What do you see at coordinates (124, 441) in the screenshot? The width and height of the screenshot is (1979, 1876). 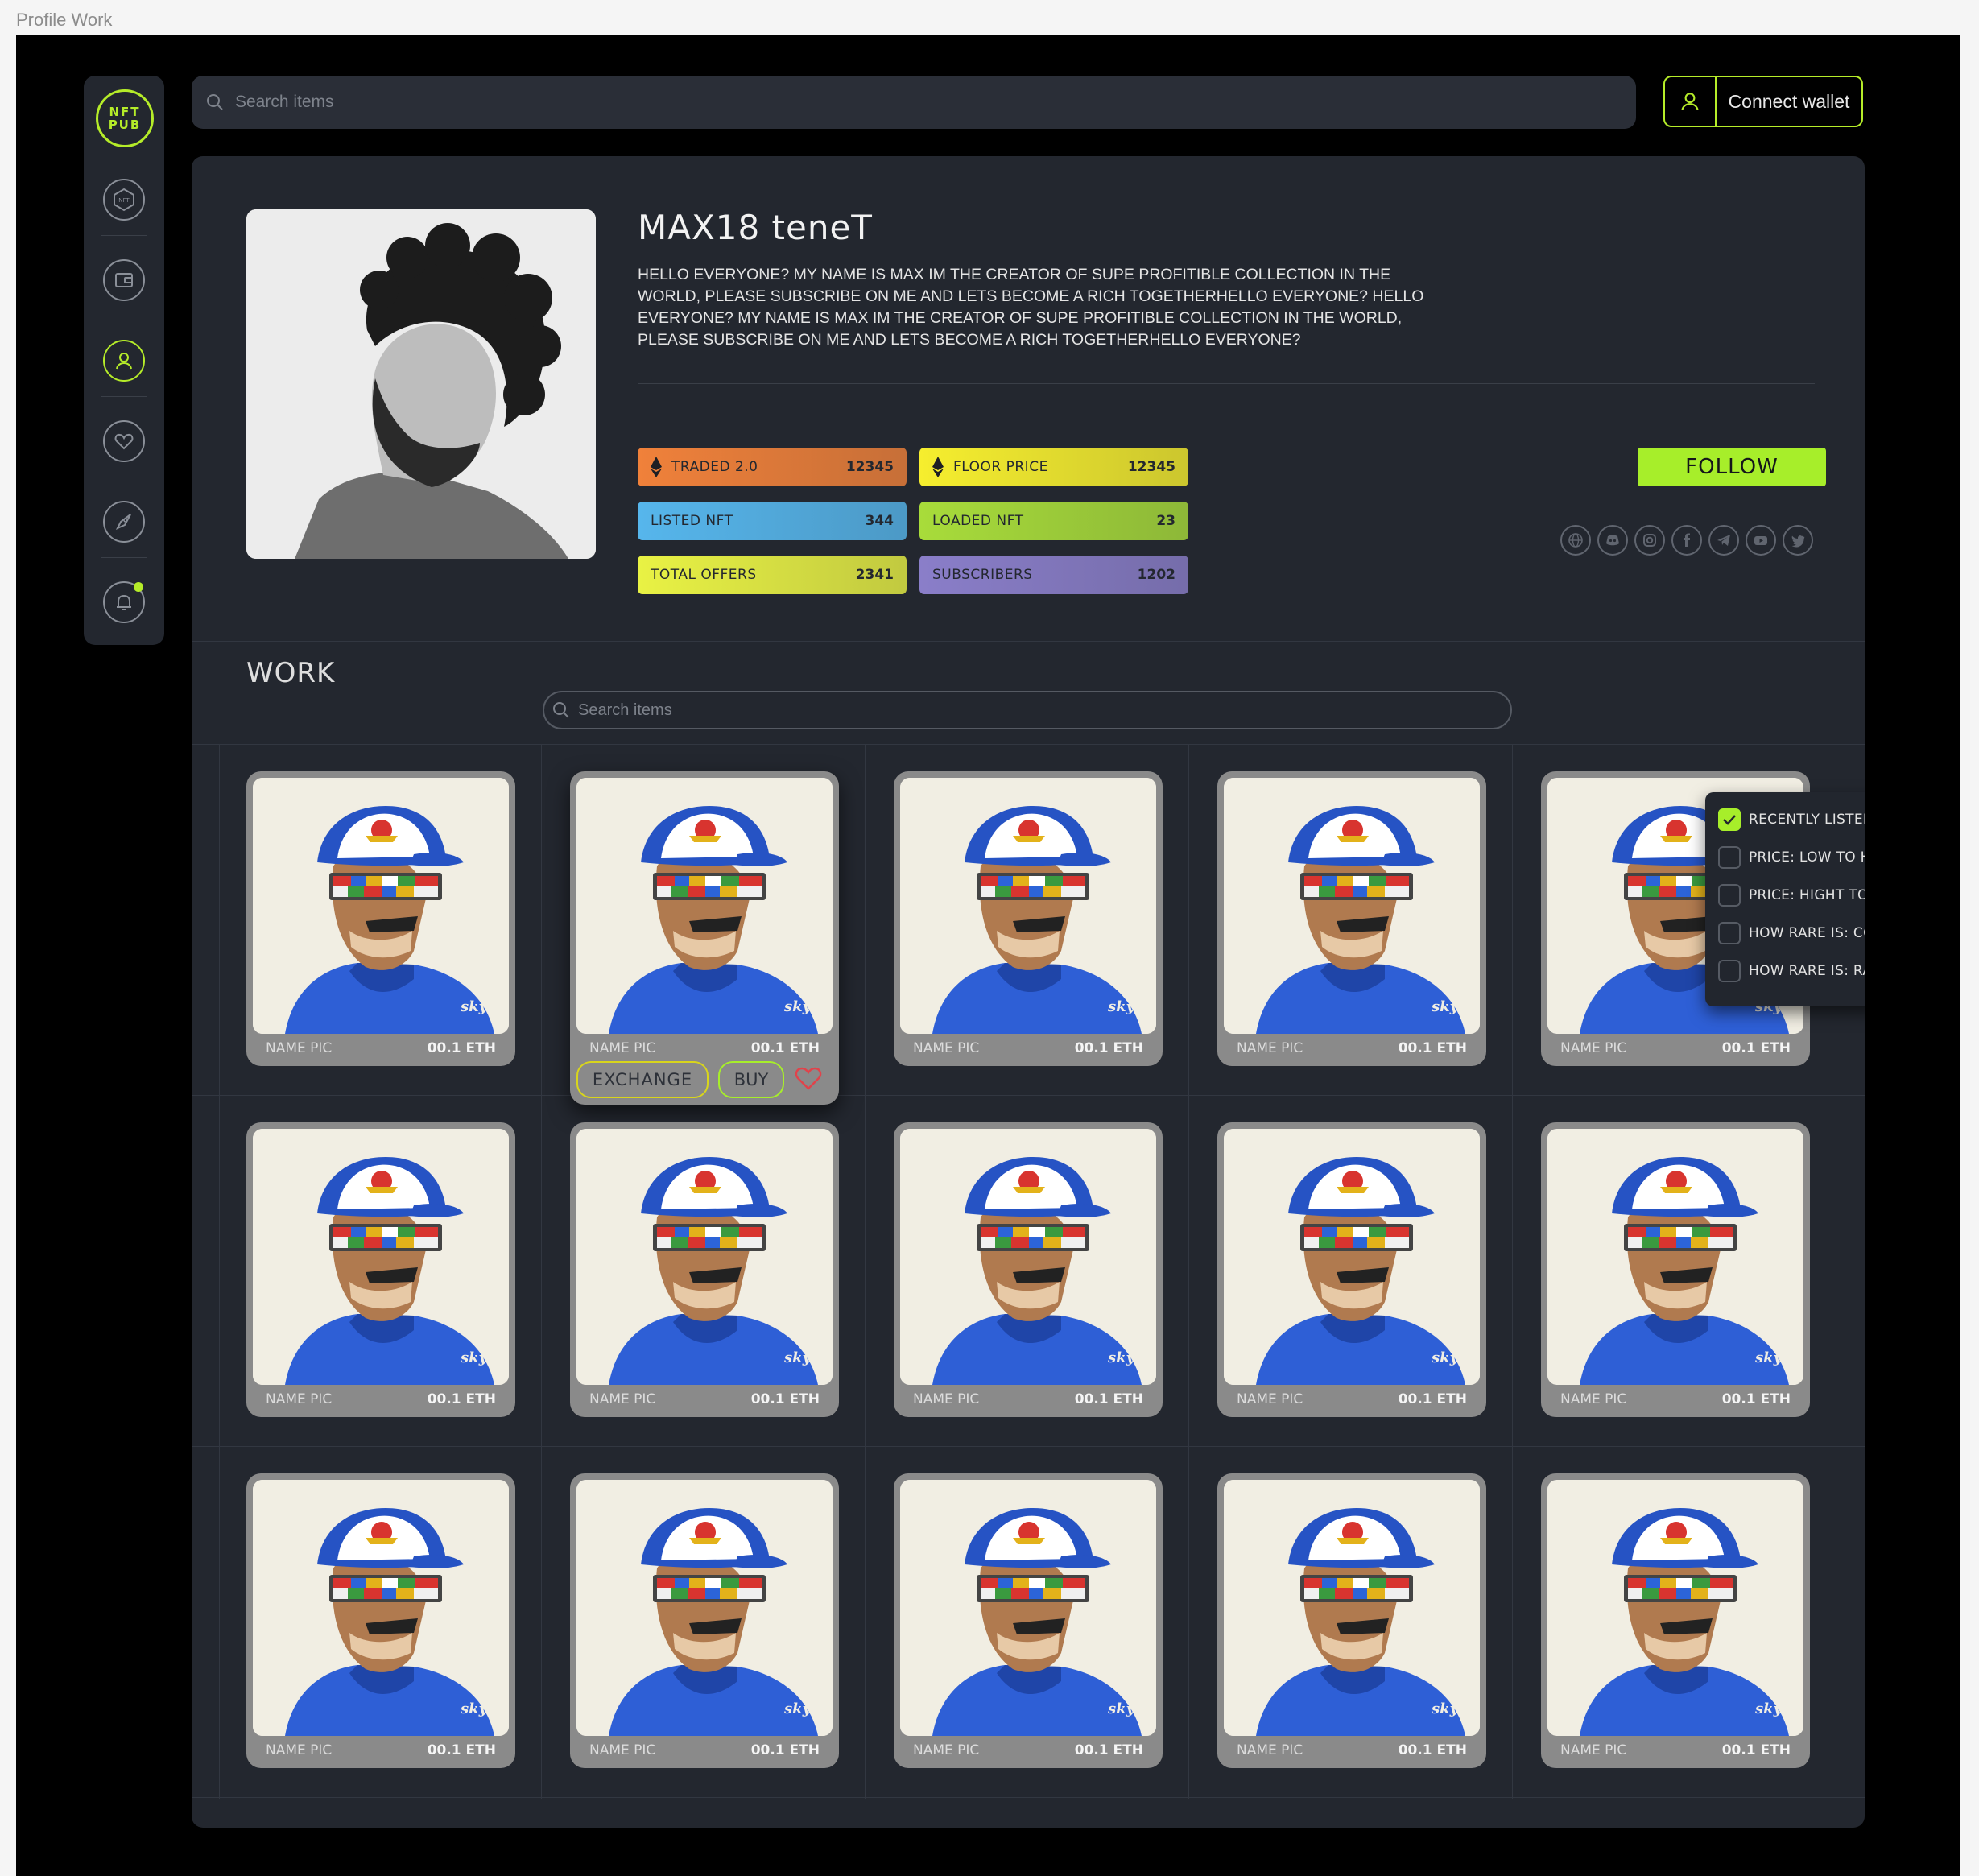 I see `sidebar-item-favorites` at bounding box center [124, 441].